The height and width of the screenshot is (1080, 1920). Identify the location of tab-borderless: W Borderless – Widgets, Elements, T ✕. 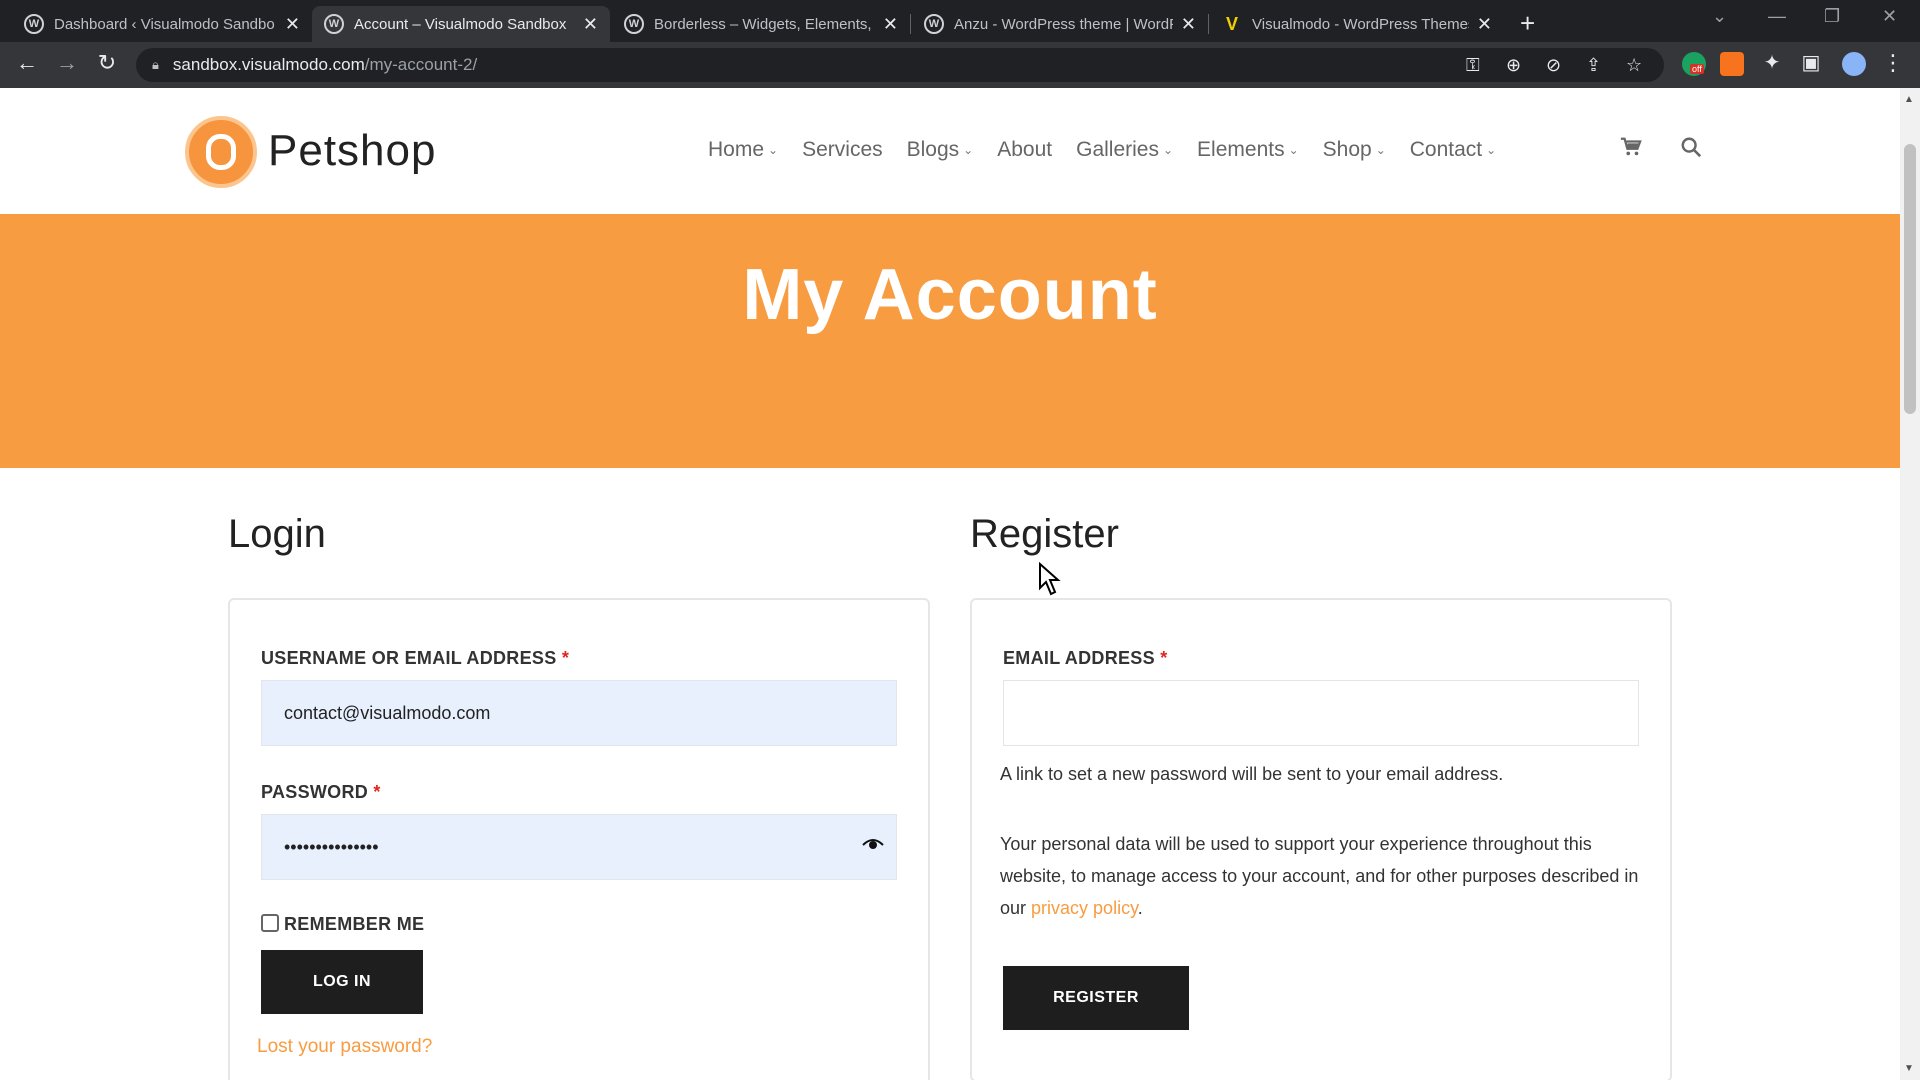
(761, 24).